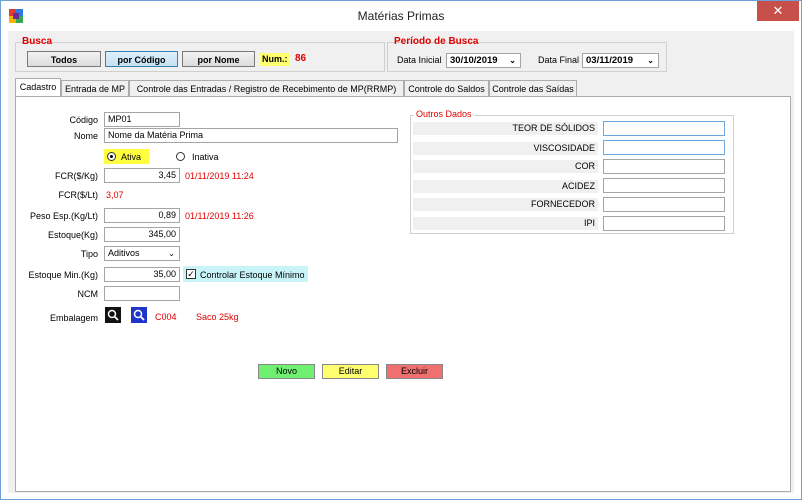  I want to click on ncm-input, so click(142, 293).